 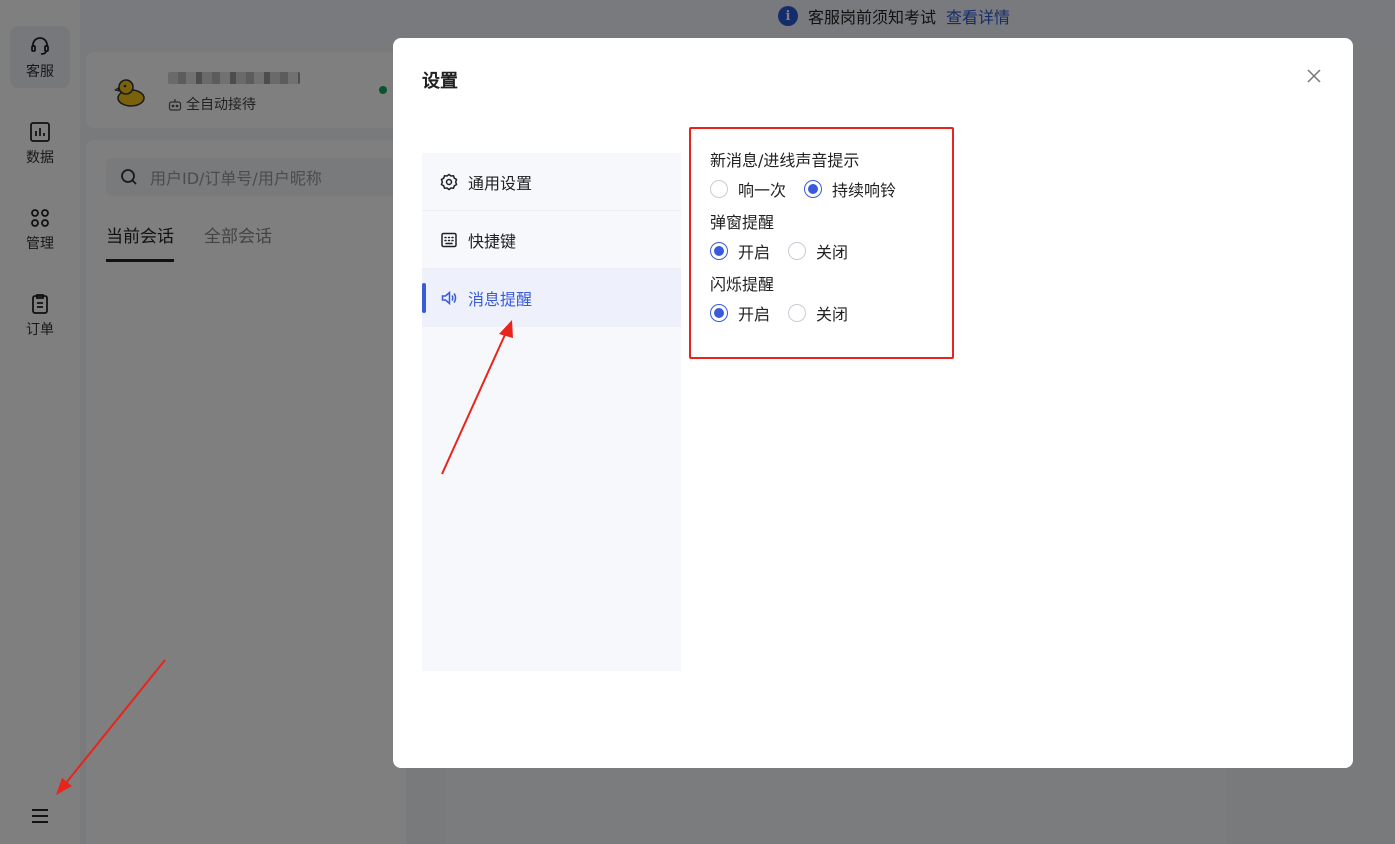 I want to click on menu-item-label: 消息提醒, so click(x=500, y=299).